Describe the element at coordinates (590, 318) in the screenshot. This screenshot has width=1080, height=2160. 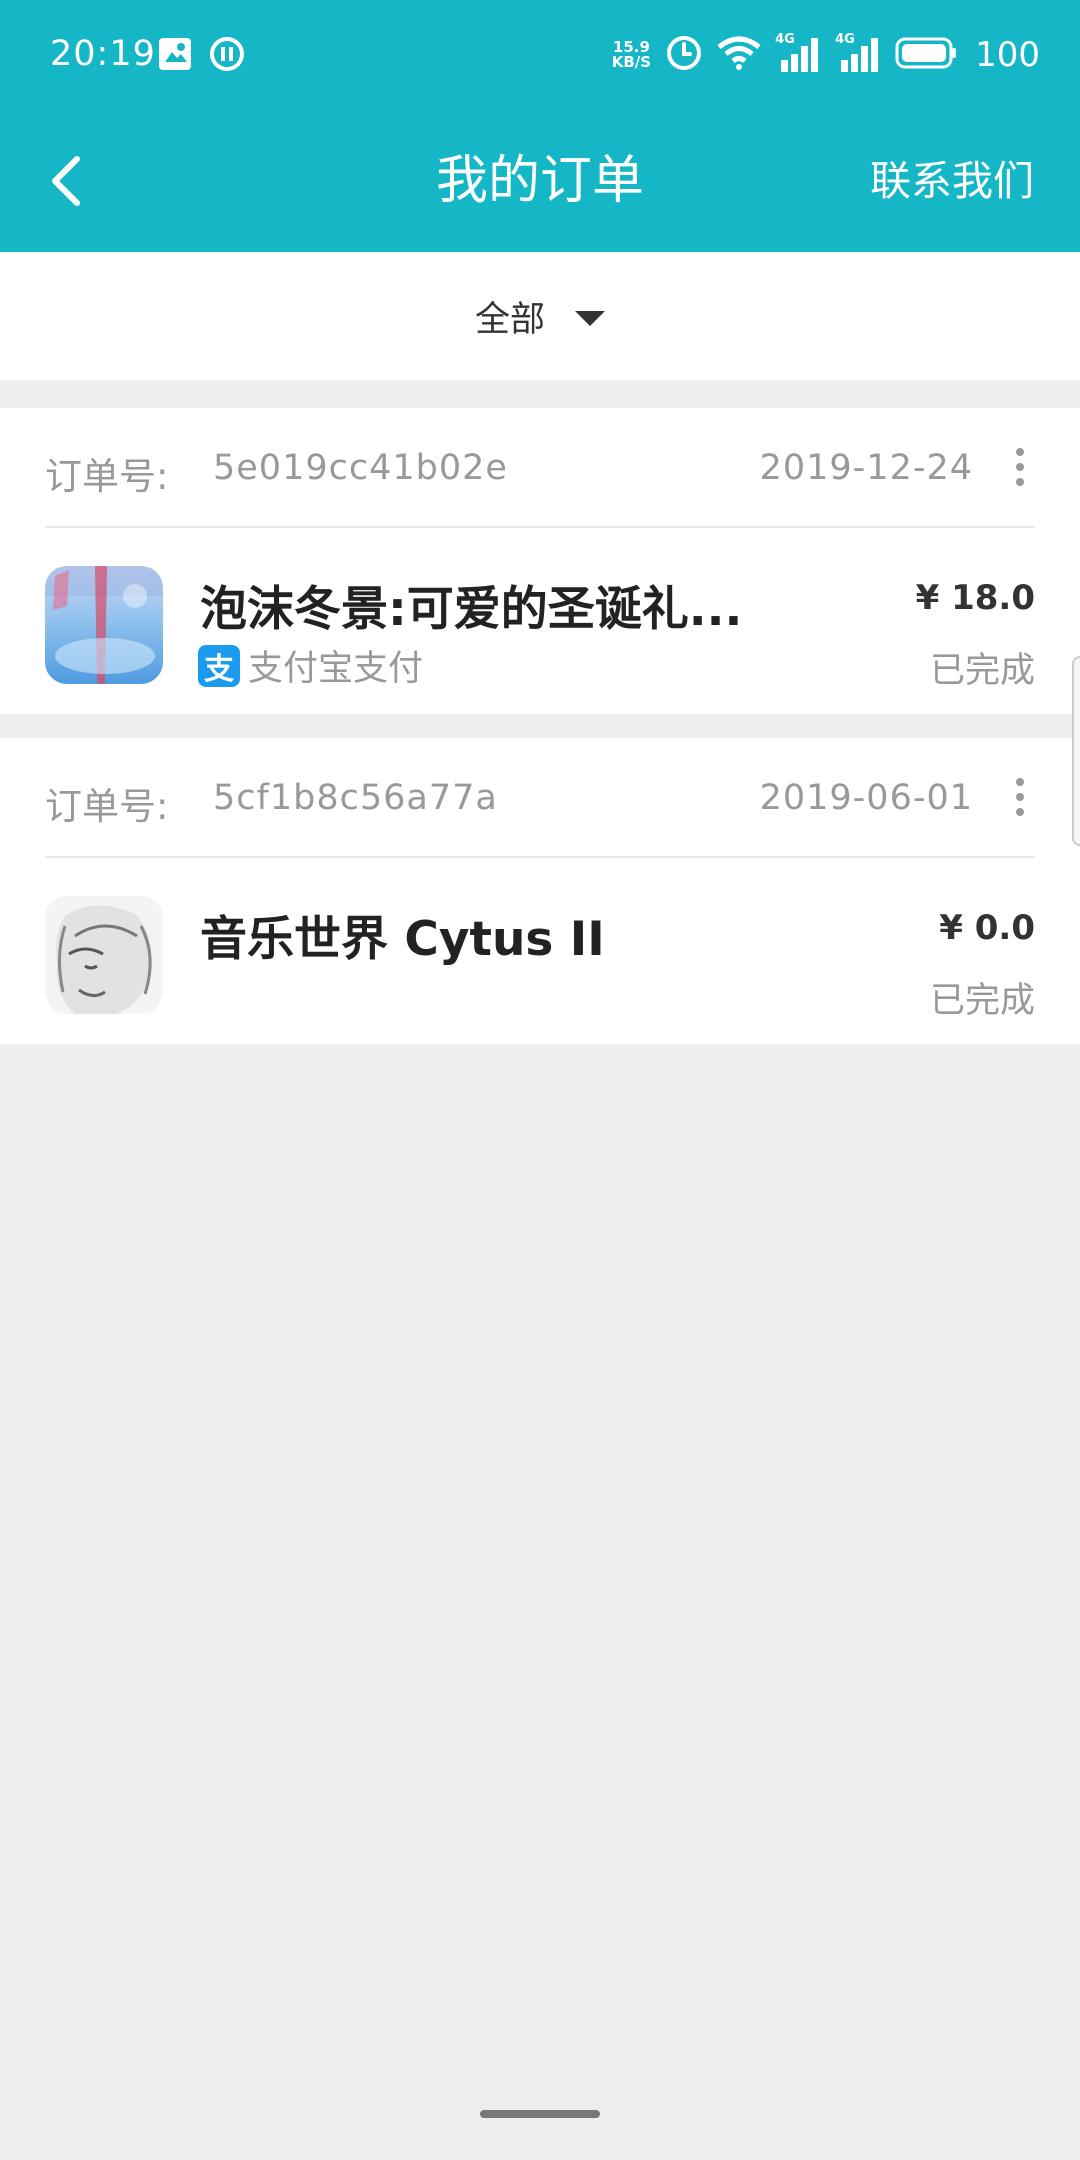
I see `dropdown-arrow-icon` at that location.